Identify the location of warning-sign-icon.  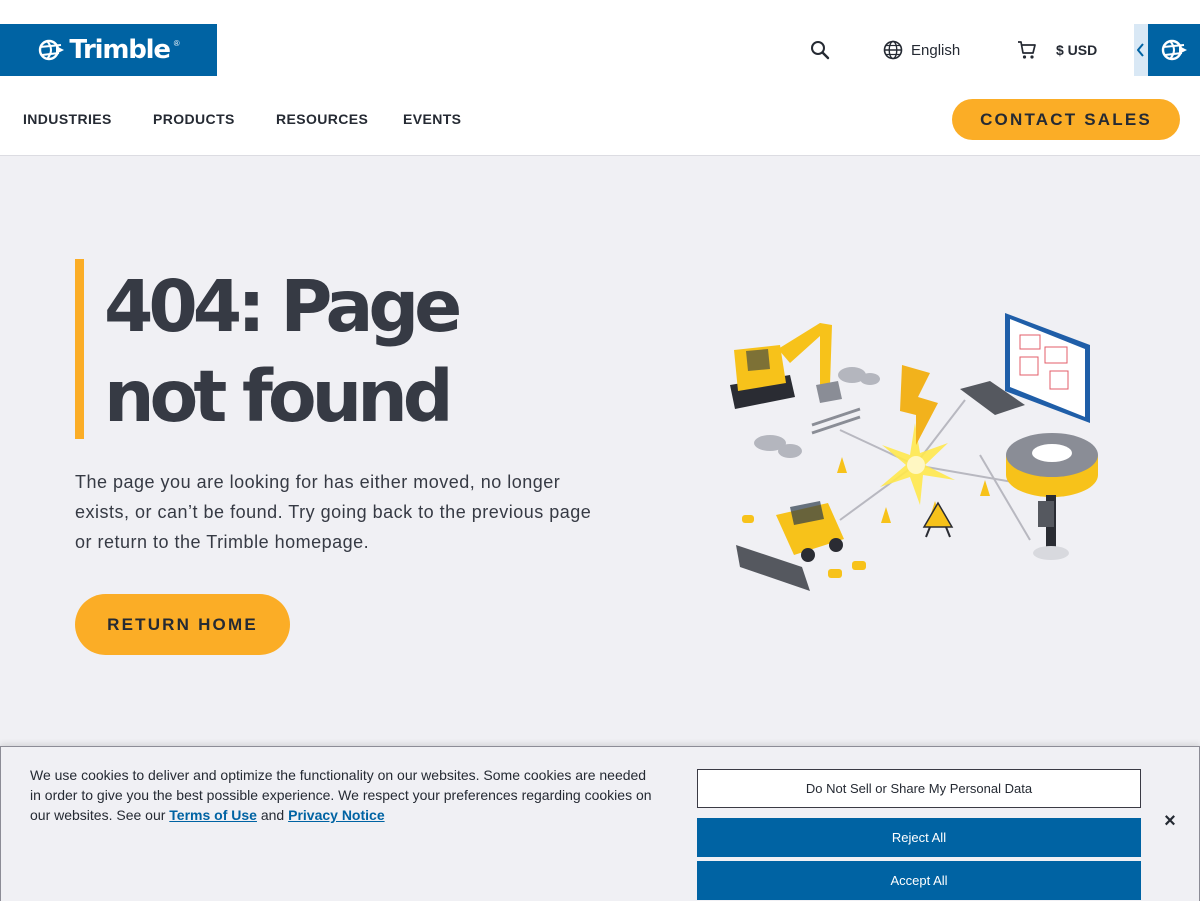
(938, 519).